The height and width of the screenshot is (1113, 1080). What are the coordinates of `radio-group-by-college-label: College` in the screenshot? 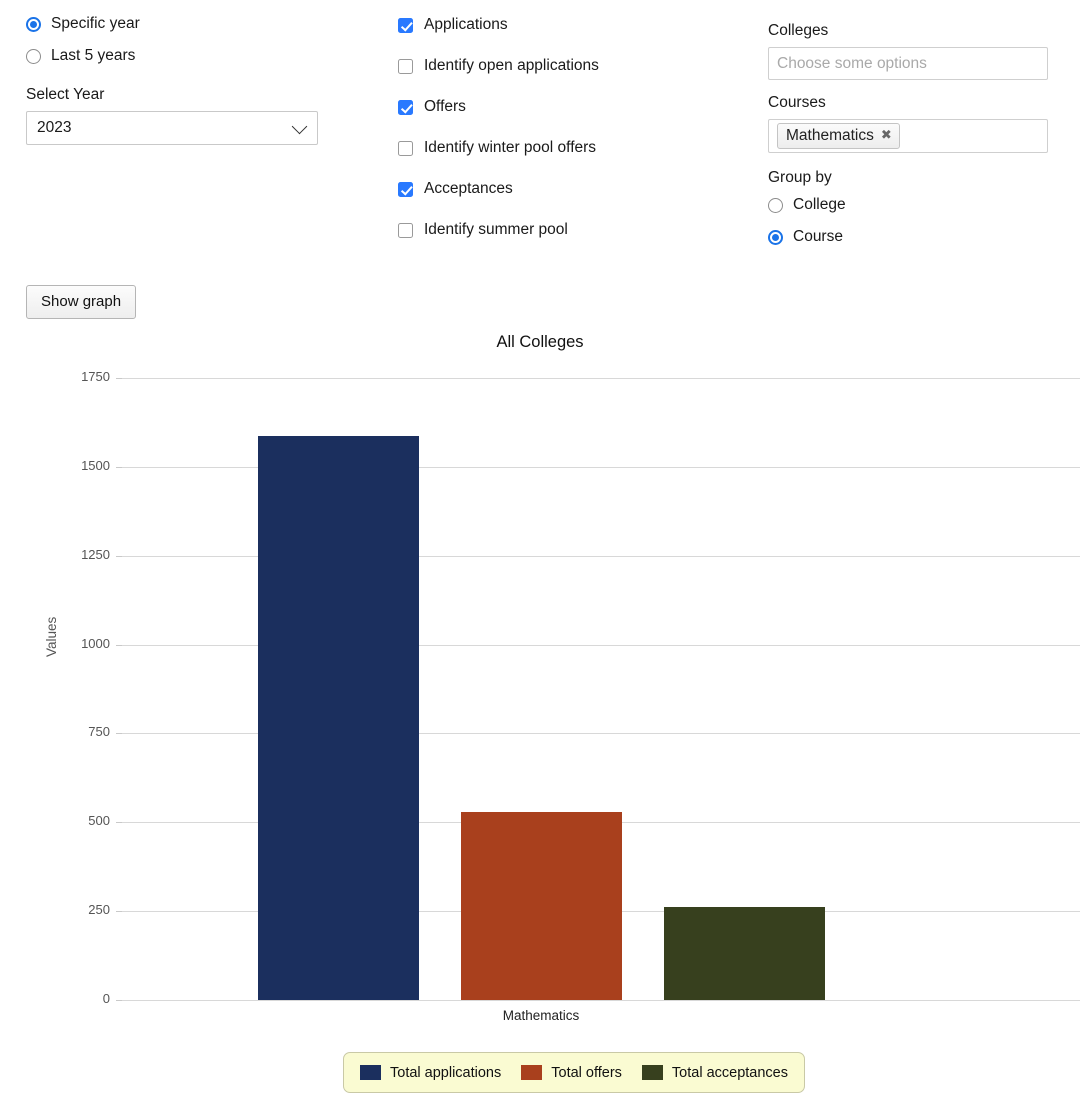 It's located at (819, 205).